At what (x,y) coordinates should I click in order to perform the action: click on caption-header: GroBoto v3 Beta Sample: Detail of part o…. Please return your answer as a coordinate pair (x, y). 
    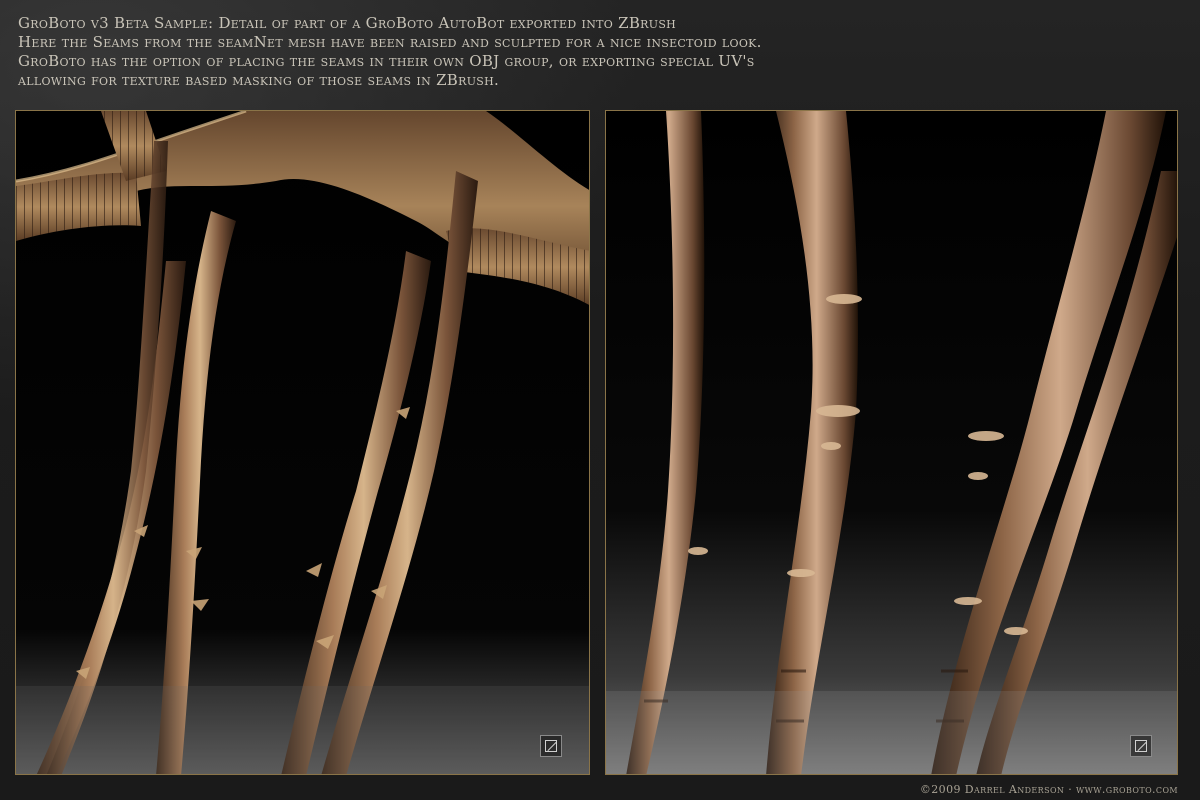
    Looking at the image, I should click on (593, 52).